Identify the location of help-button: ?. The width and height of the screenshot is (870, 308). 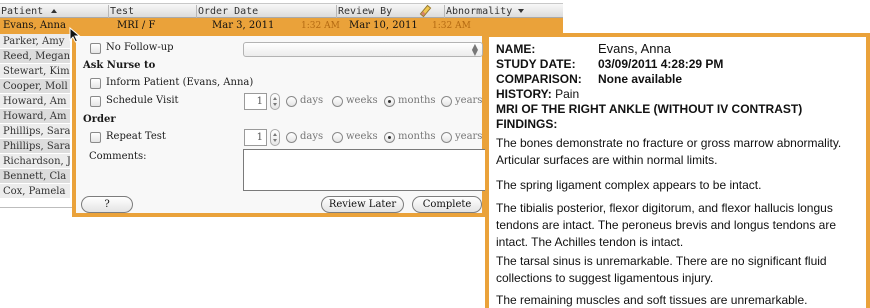
(107, 204).